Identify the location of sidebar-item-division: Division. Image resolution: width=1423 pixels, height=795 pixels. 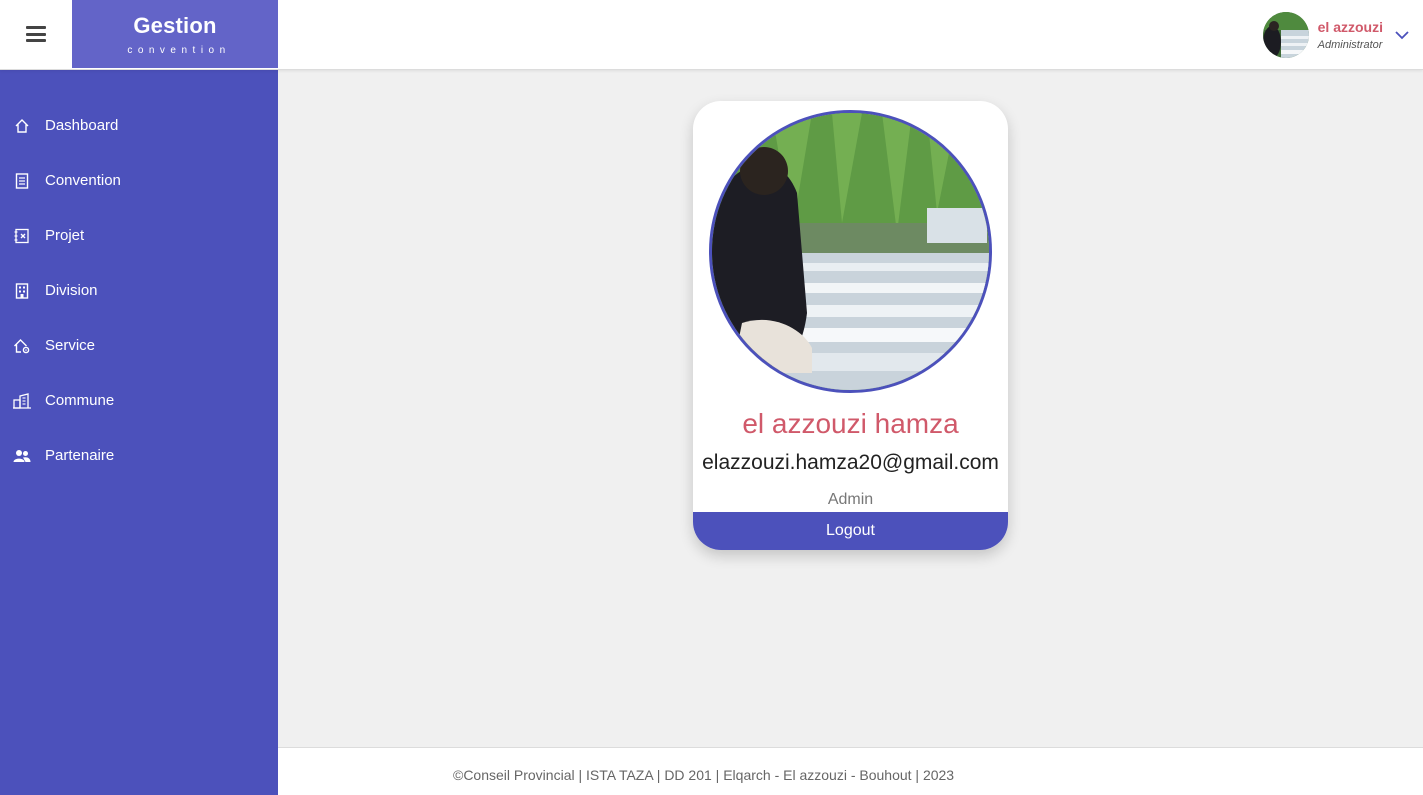
(139, 290).